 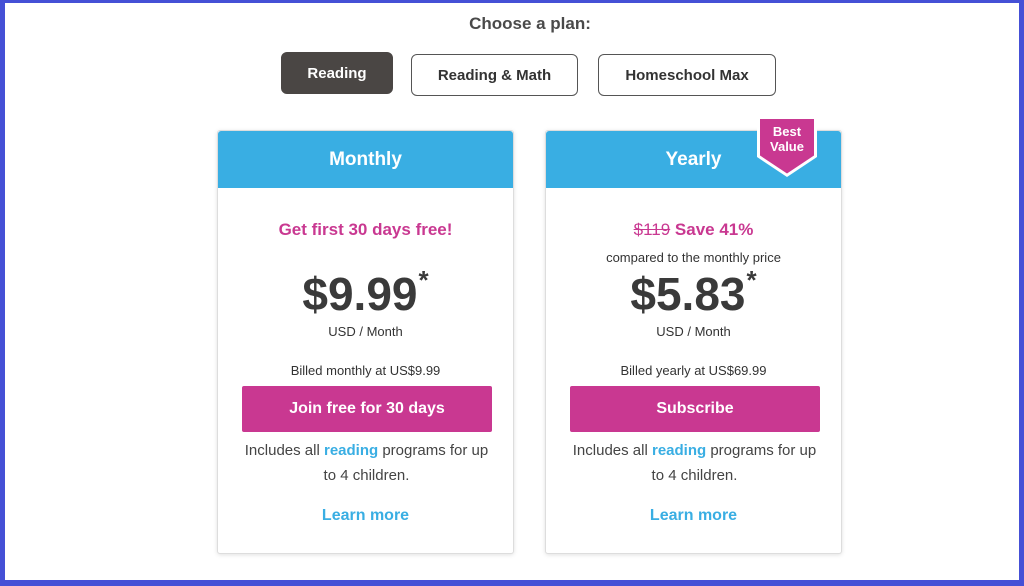 What do you see at coordinates (714, 229) in the screenshot?
I see `save-percent: Save 41%` at bounding box center [714, 229].